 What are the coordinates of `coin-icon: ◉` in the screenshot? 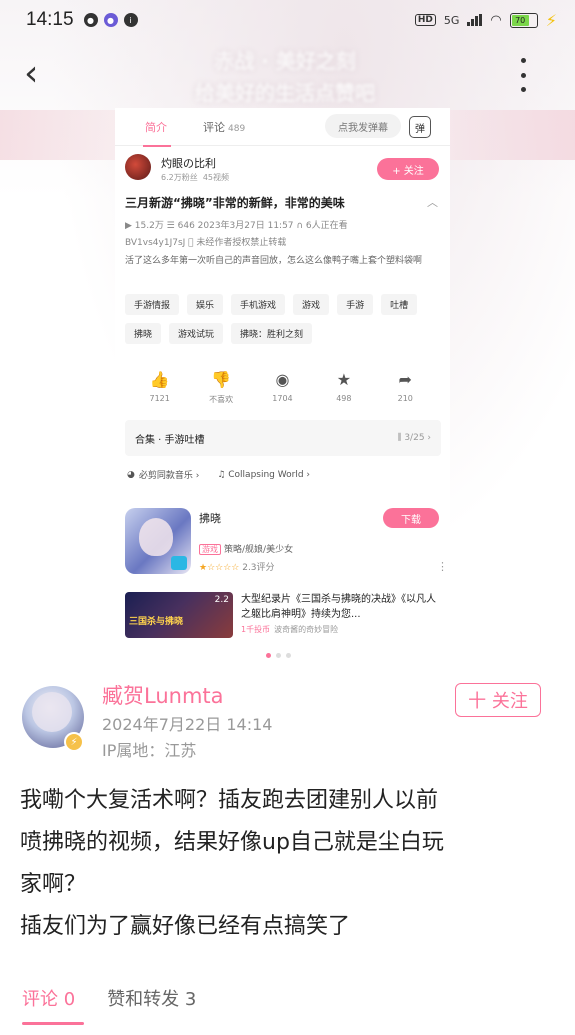 It's located at (282, 379).